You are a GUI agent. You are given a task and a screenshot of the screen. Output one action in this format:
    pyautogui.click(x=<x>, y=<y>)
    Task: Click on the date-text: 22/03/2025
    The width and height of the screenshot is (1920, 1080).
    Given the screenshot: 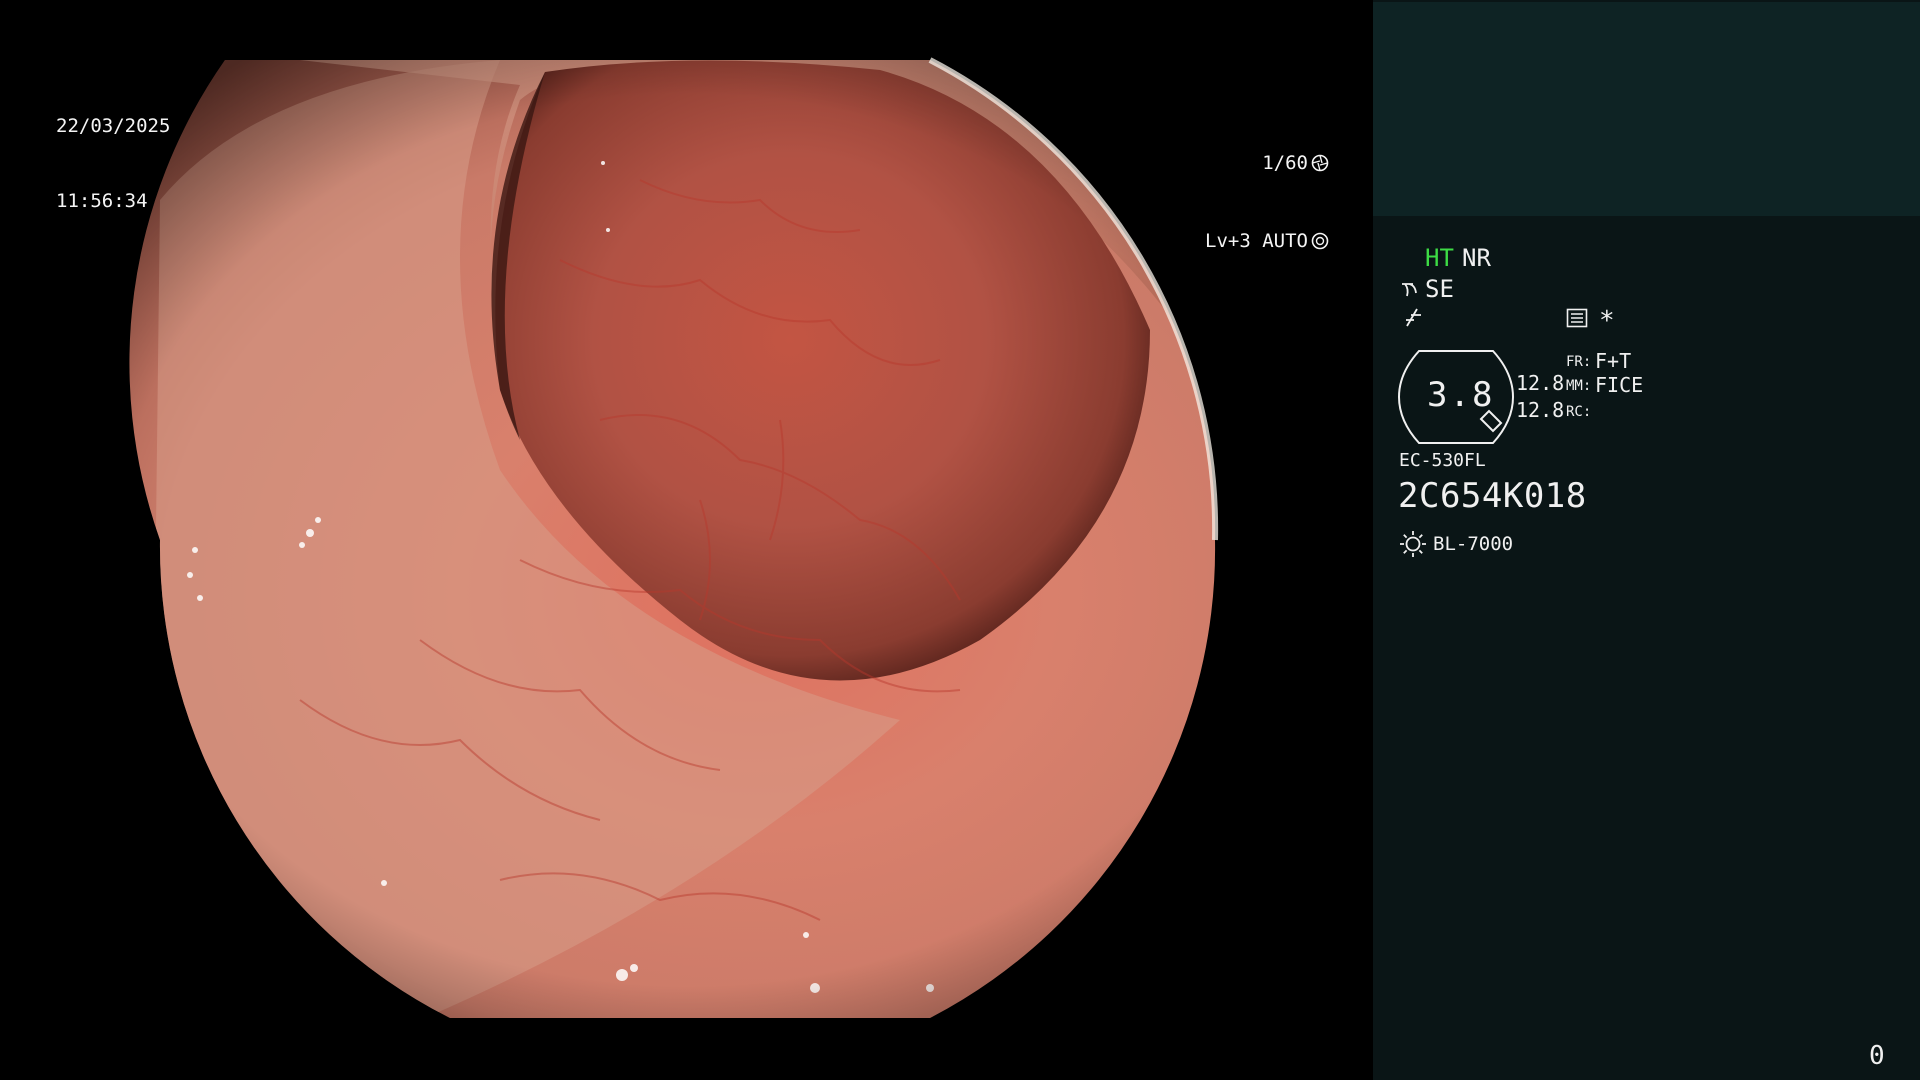 What is the action you would take?
    pyautogui.click(x=113, y=126)
    